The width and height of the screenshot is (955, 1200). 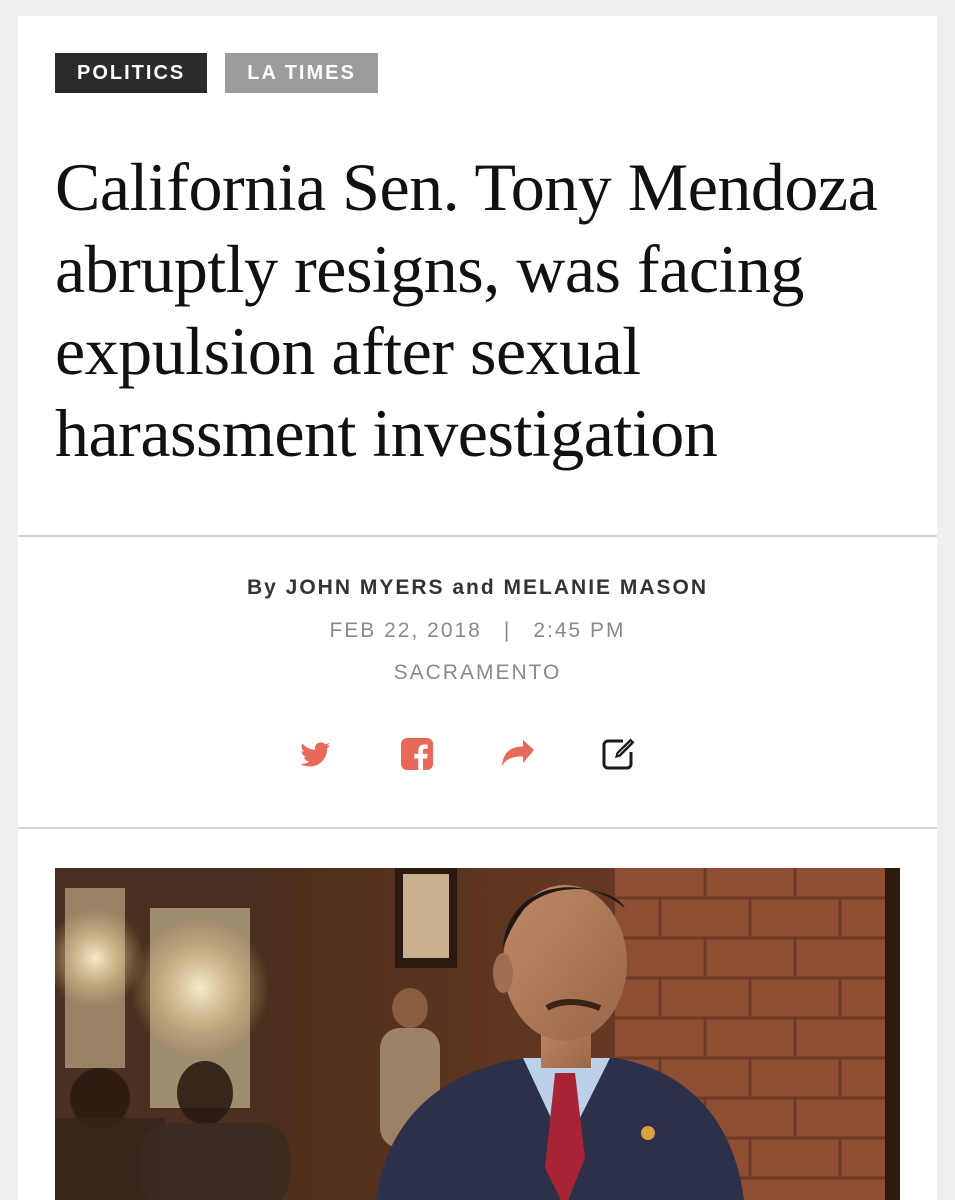 I want to click on twitter-icon, so click(x=315, y=754).